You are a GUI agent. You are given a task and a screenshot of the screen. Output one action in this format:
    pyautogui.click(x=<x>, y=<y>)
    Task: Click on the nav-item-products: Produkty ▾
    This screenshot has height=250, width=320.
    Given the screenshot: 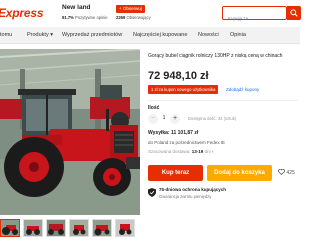 What is the action you would take?
    pyautogui.click(x=40, y=35)
    